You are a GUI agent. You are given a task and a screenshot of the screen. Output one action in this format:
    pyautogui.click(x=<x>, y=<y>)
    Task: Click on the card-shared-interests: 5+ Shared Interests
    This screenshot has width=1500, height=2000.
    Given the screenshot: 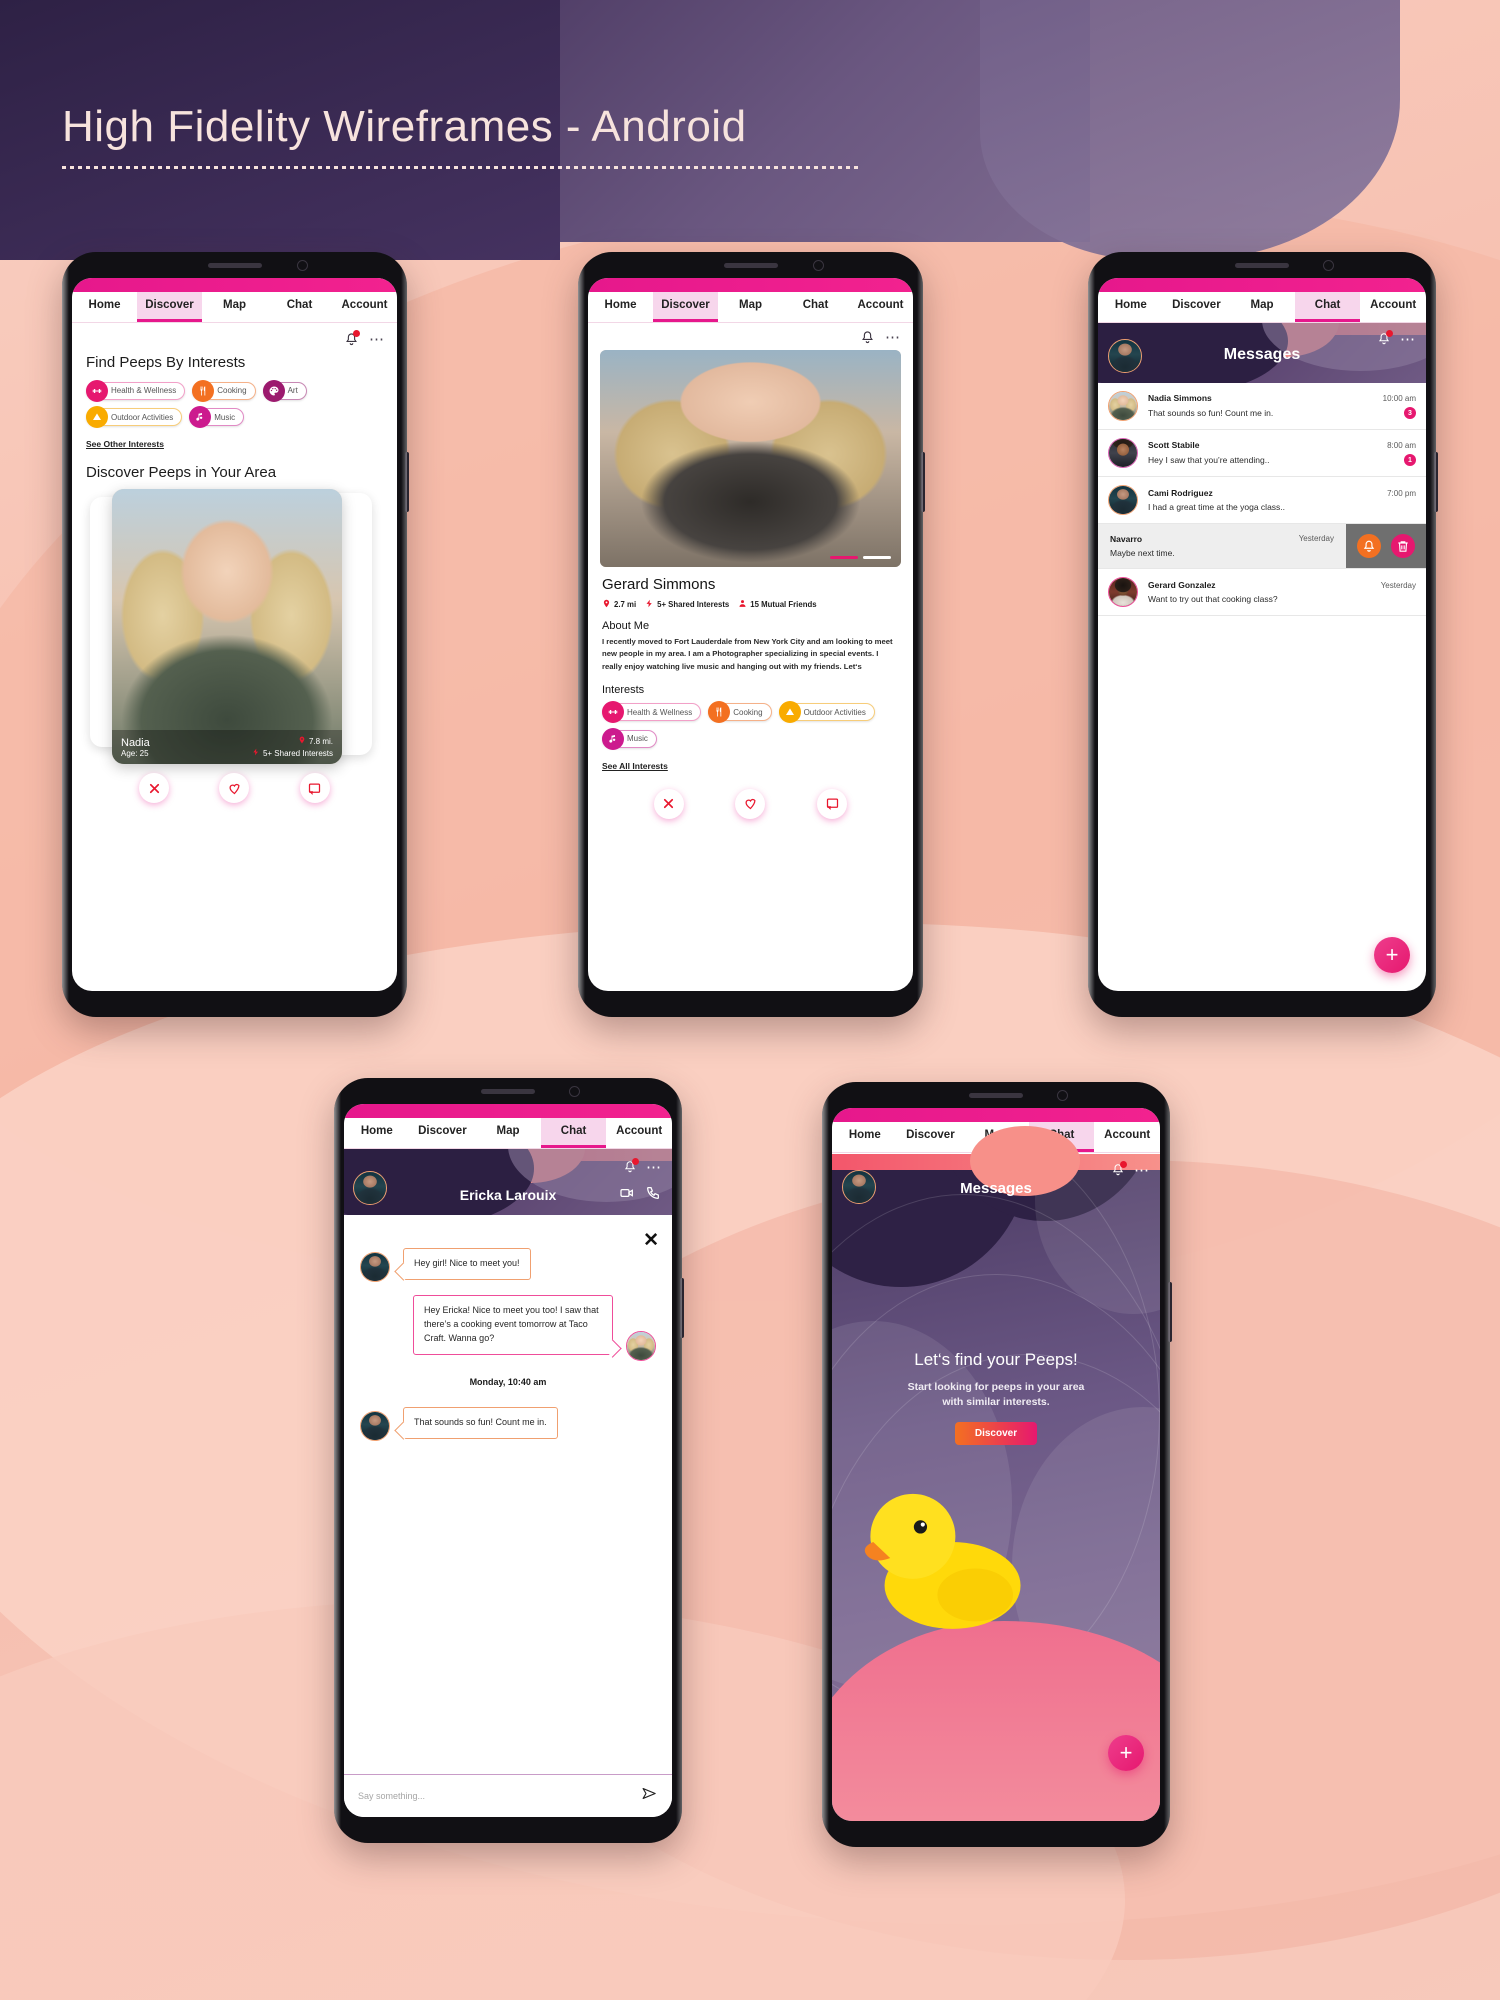 What is the action you would take?
    pyautogui.click(x=297, y=753)
    